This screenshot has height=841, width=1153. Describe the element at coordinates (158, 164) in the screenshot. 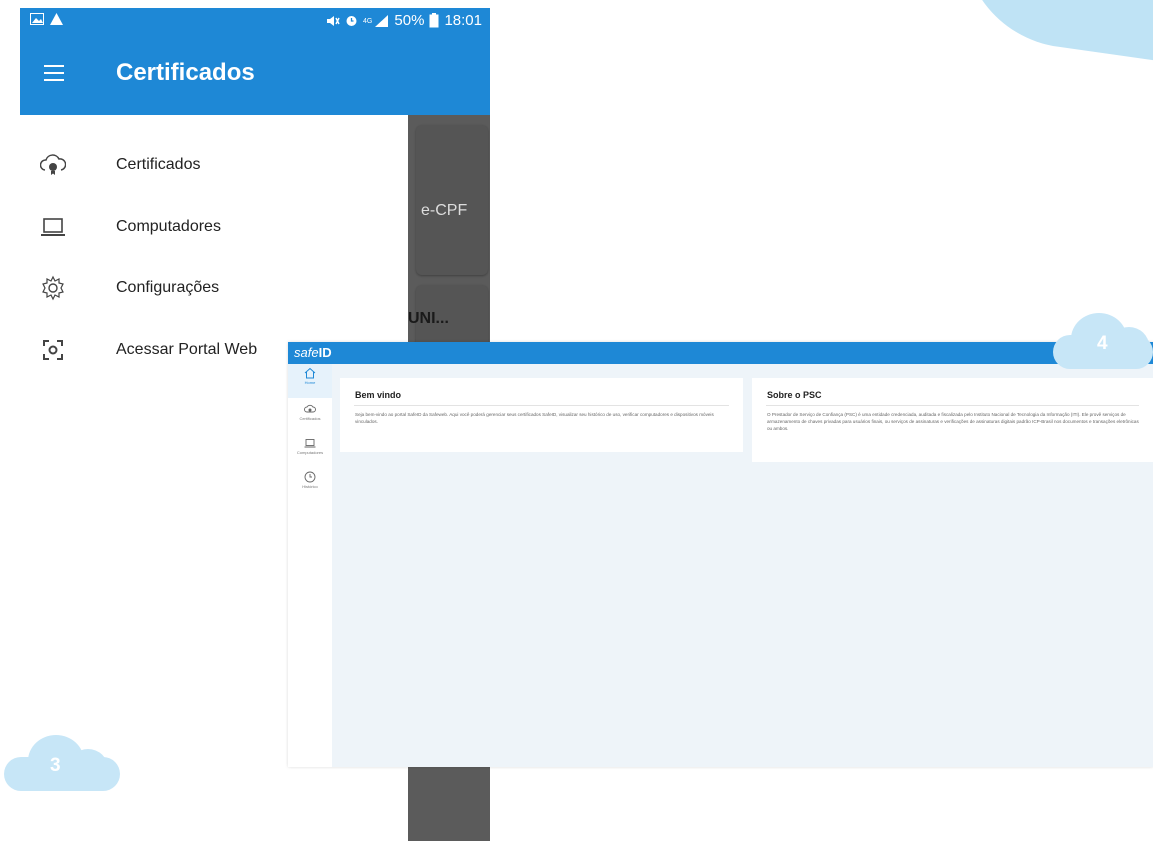

I see `drawer-item-label: Certificados` at that location.